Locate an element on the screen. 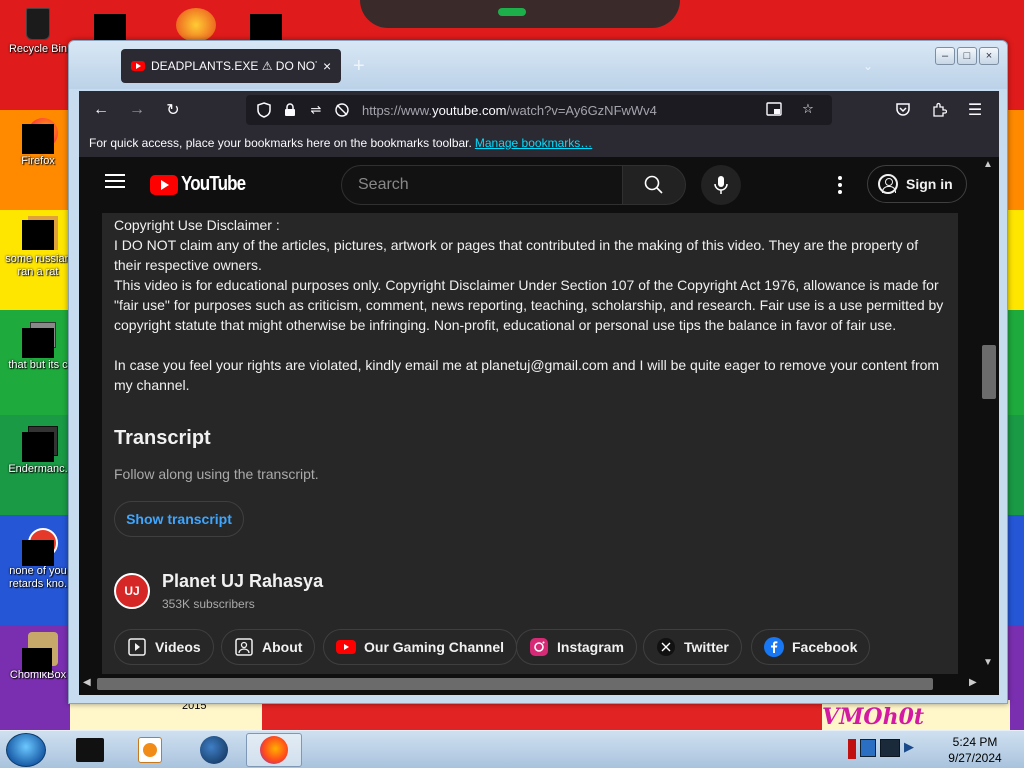  list-all-tabs-icon: ⌄ is located at coordinates (868, 66).